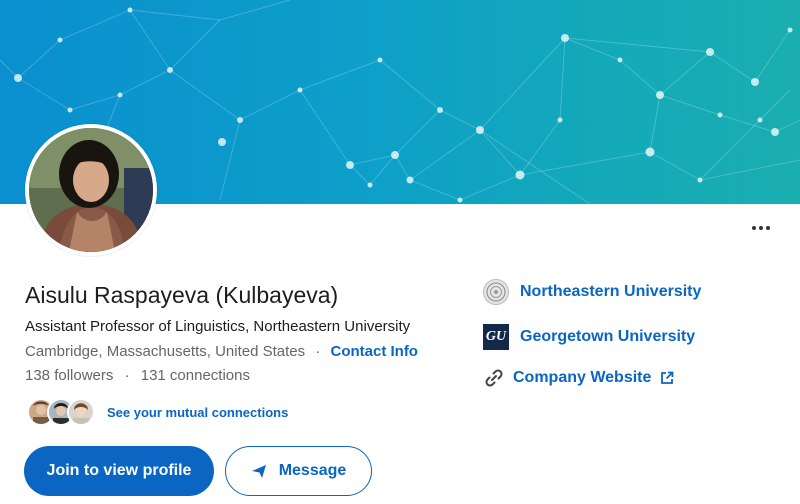 Image resolution: width=800 pixels, height=504 pixels. Describe the element at coordinates (494, 378) in the screenshot. I see `link-icon` at that location.